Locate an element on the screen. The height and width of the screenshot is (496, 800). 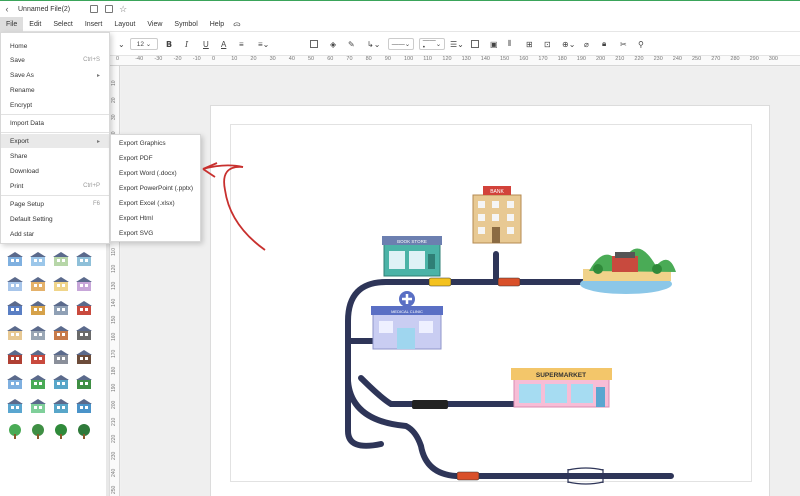
file-menu-page-setup: Page Setup F6 is located at coordinates (55, 204).